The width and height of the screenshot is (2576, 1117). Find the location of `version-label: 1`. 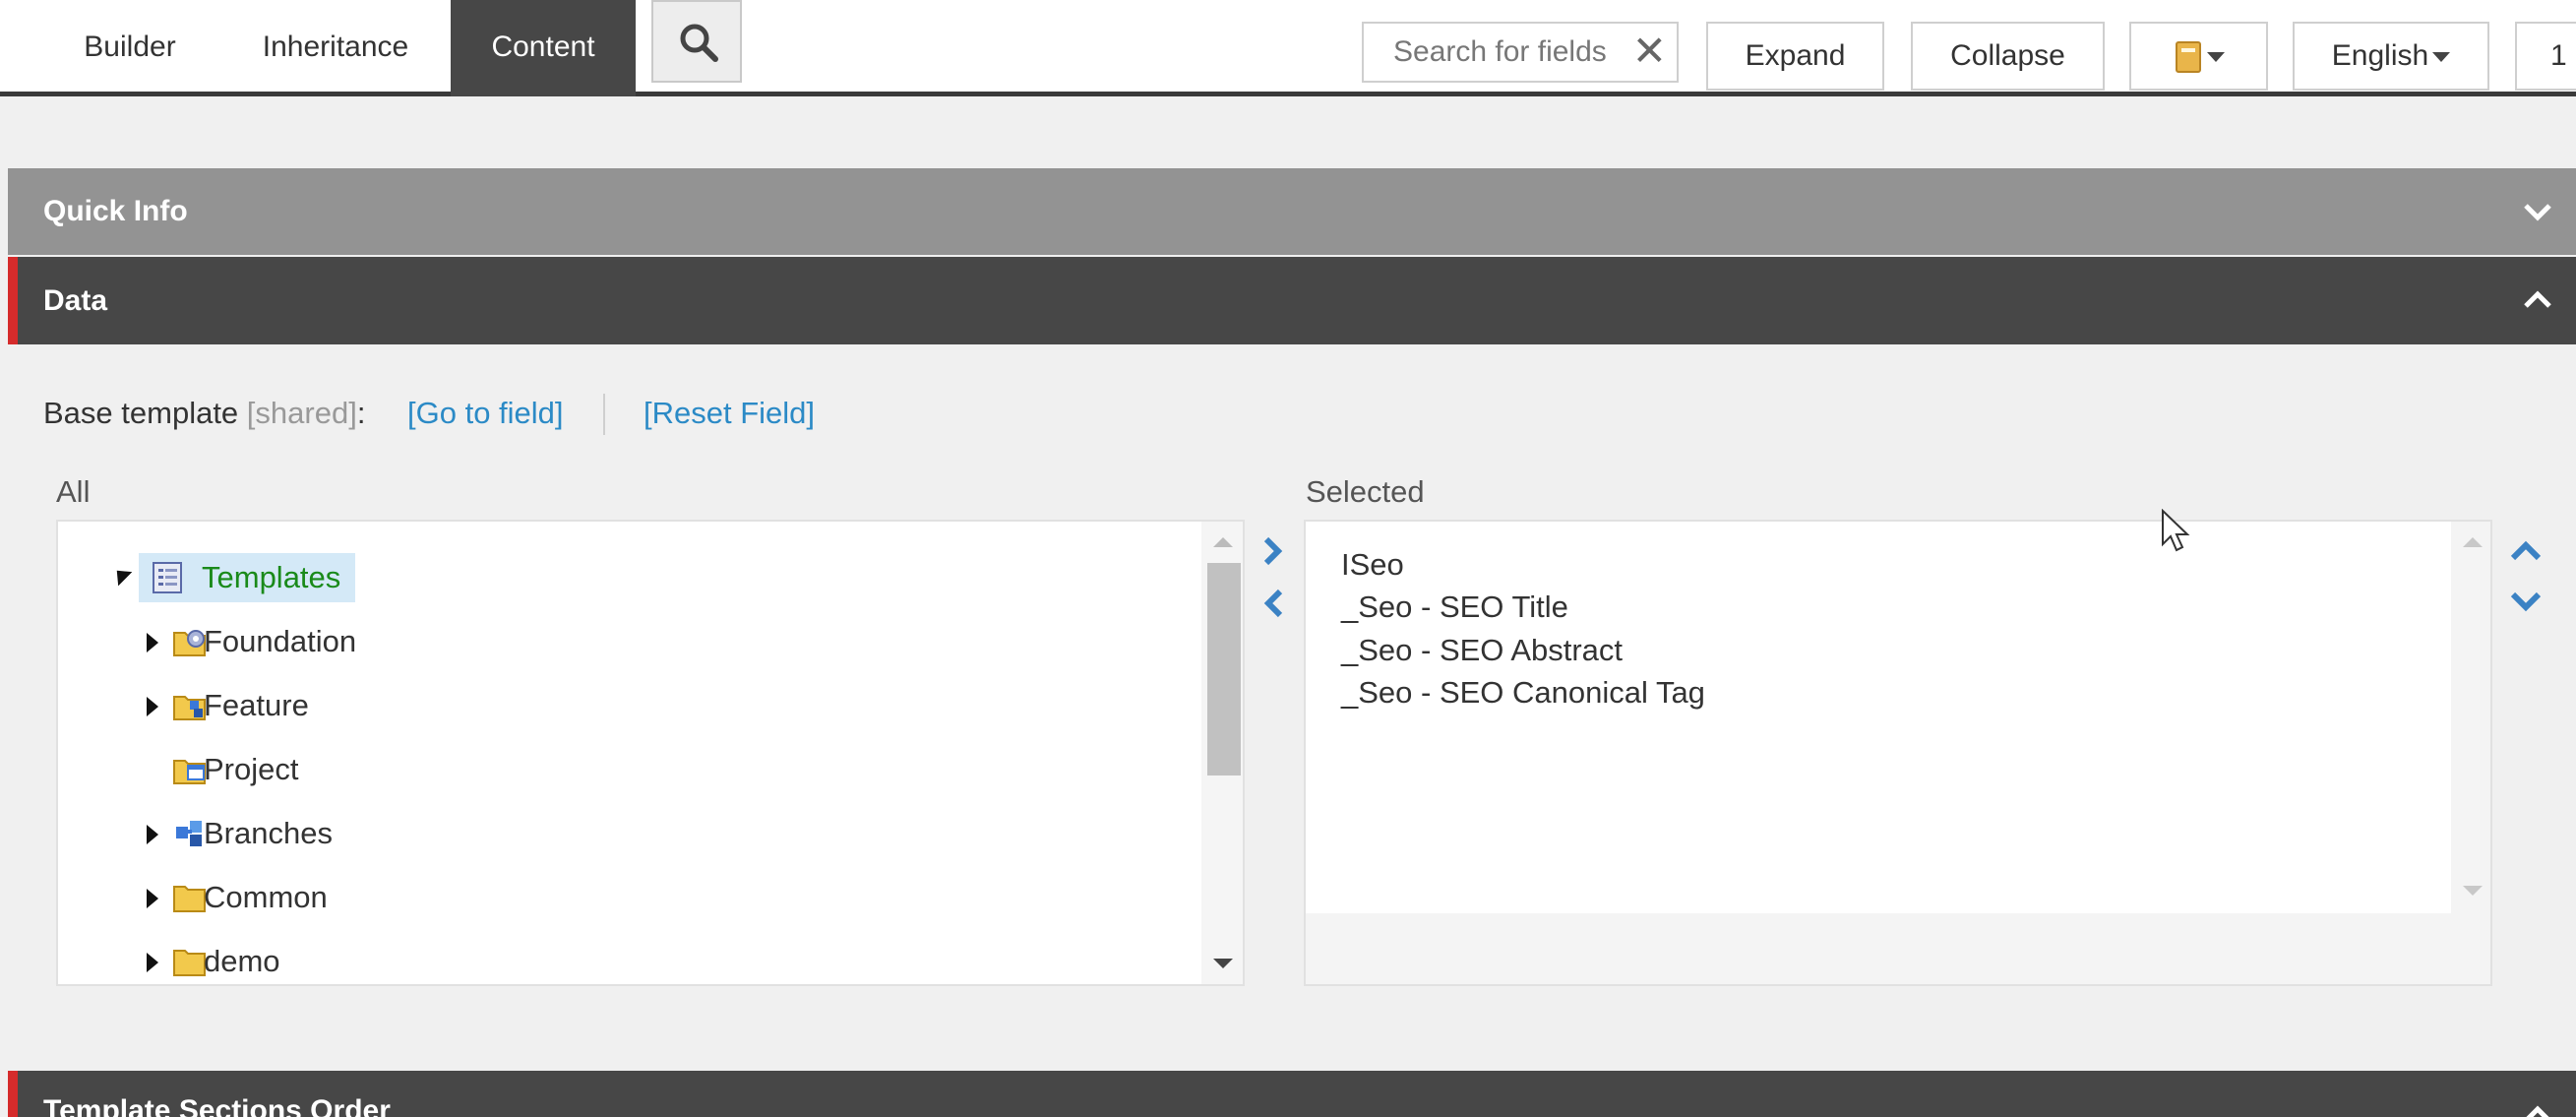

version-label: 1 is located at coordinates (2558, 55).